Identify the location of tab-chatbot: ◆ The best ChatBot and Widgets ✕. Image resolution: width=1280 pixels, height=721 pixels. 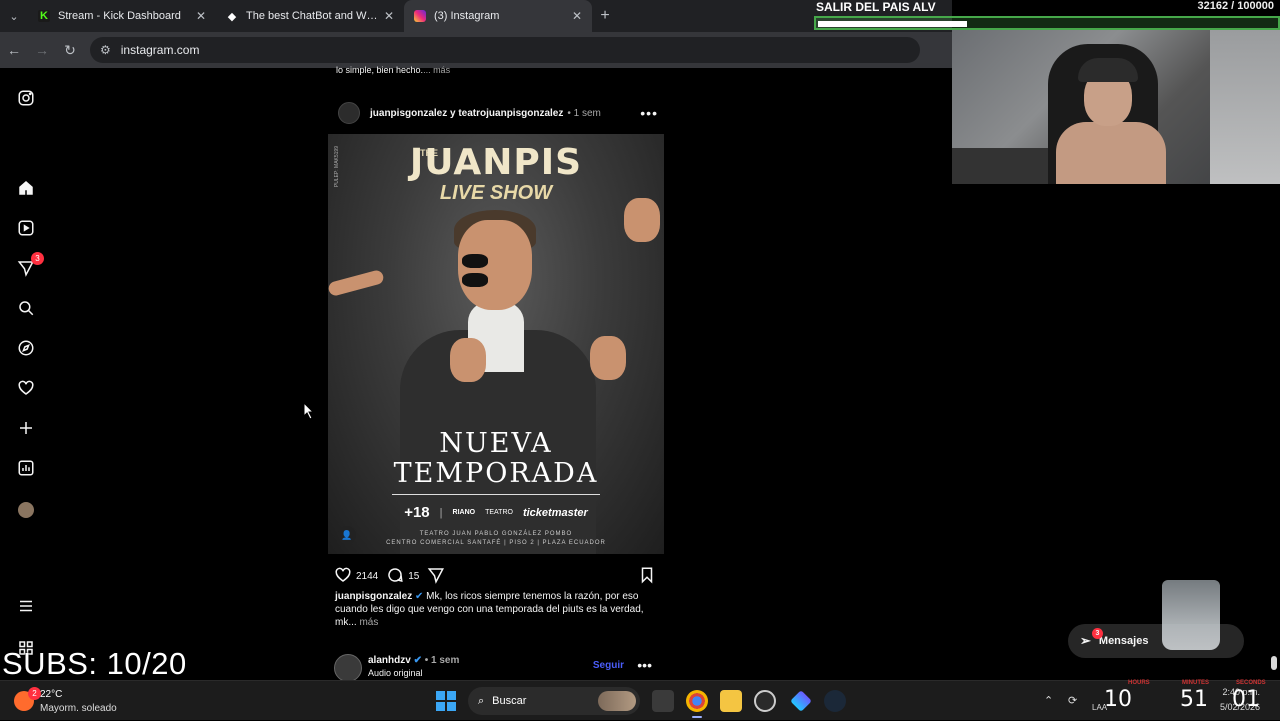
(310, 16).